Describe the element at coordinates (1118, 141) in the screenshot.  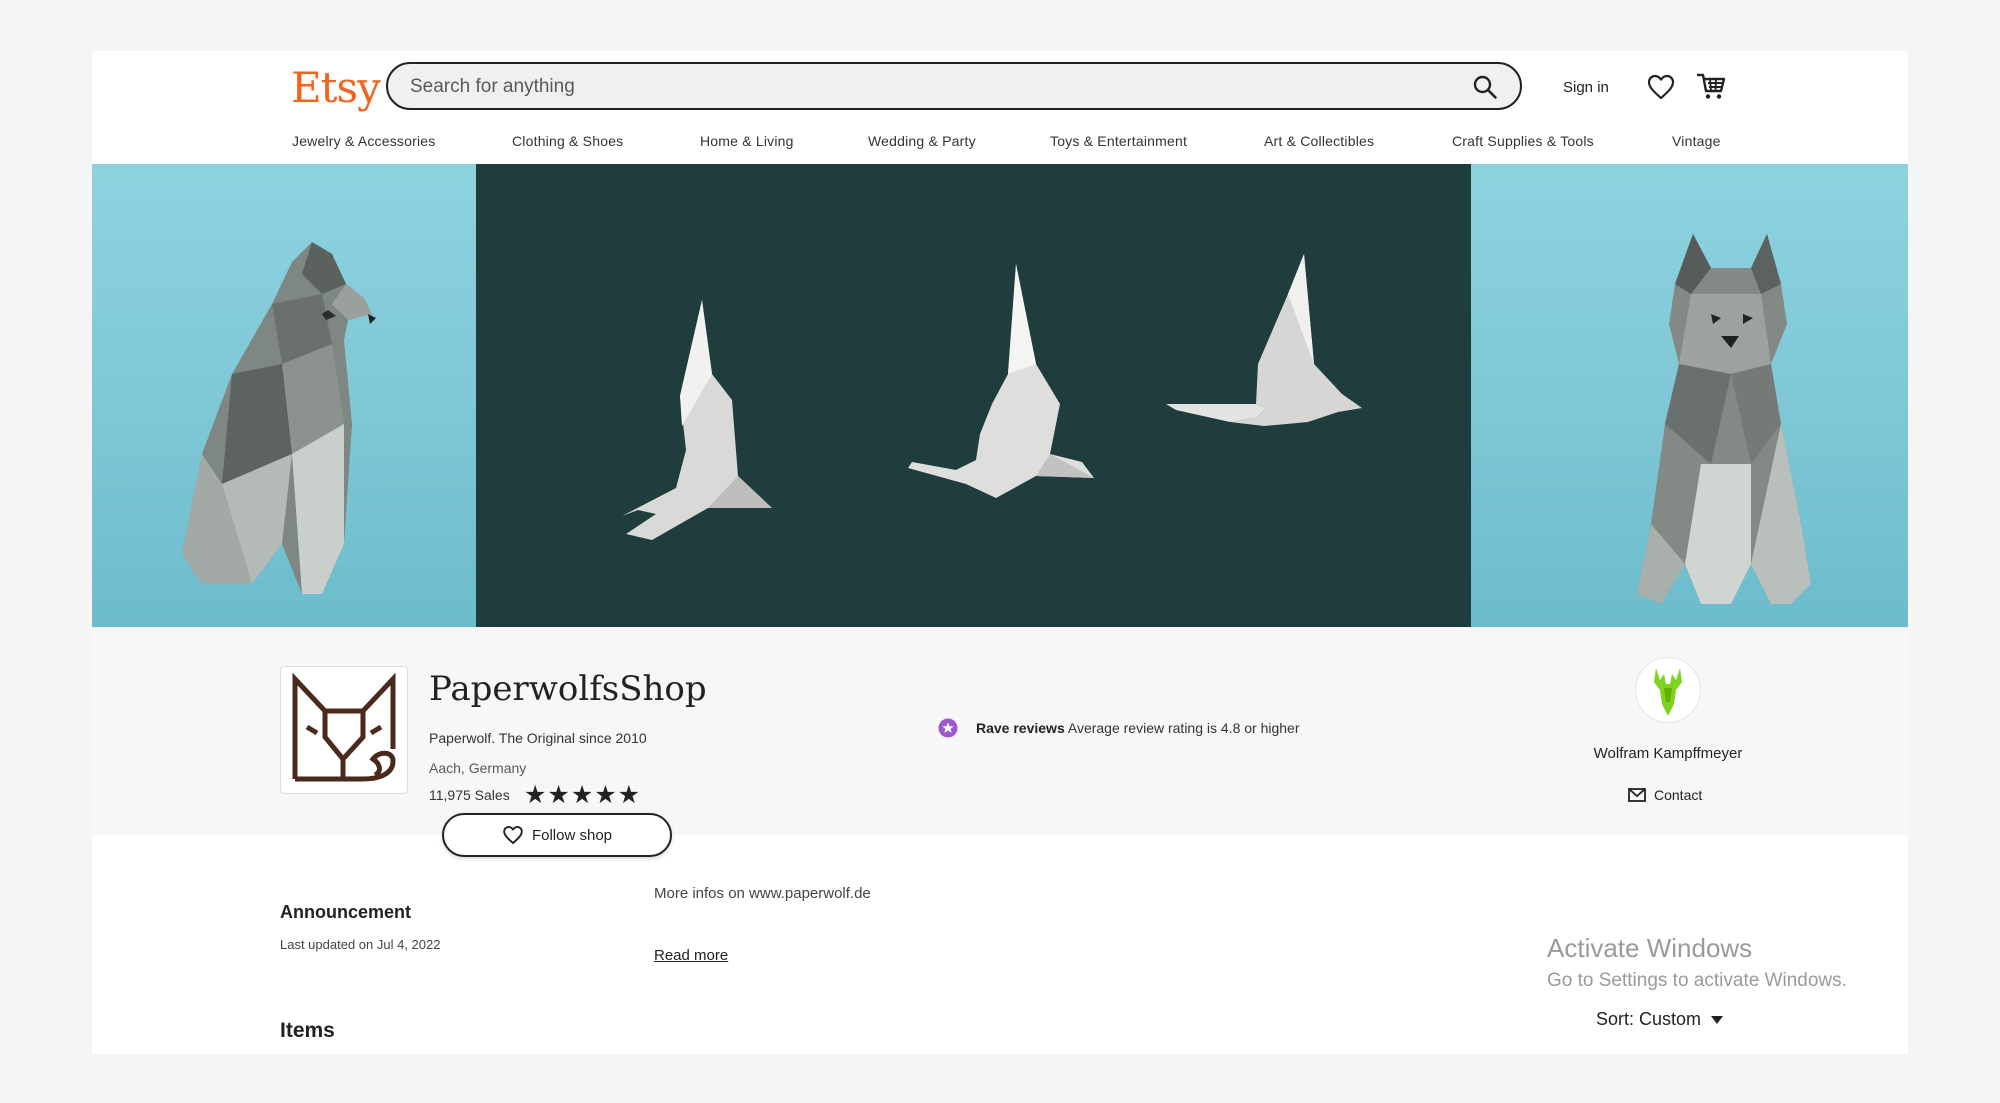
I see `nav-toys-entertainment: Toys & Entertainment` at that location.